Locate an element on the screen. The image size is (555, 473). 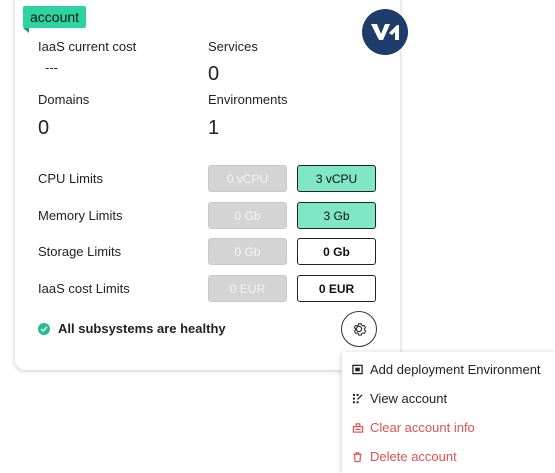
environment-icon is located at coordinates (360, 370).